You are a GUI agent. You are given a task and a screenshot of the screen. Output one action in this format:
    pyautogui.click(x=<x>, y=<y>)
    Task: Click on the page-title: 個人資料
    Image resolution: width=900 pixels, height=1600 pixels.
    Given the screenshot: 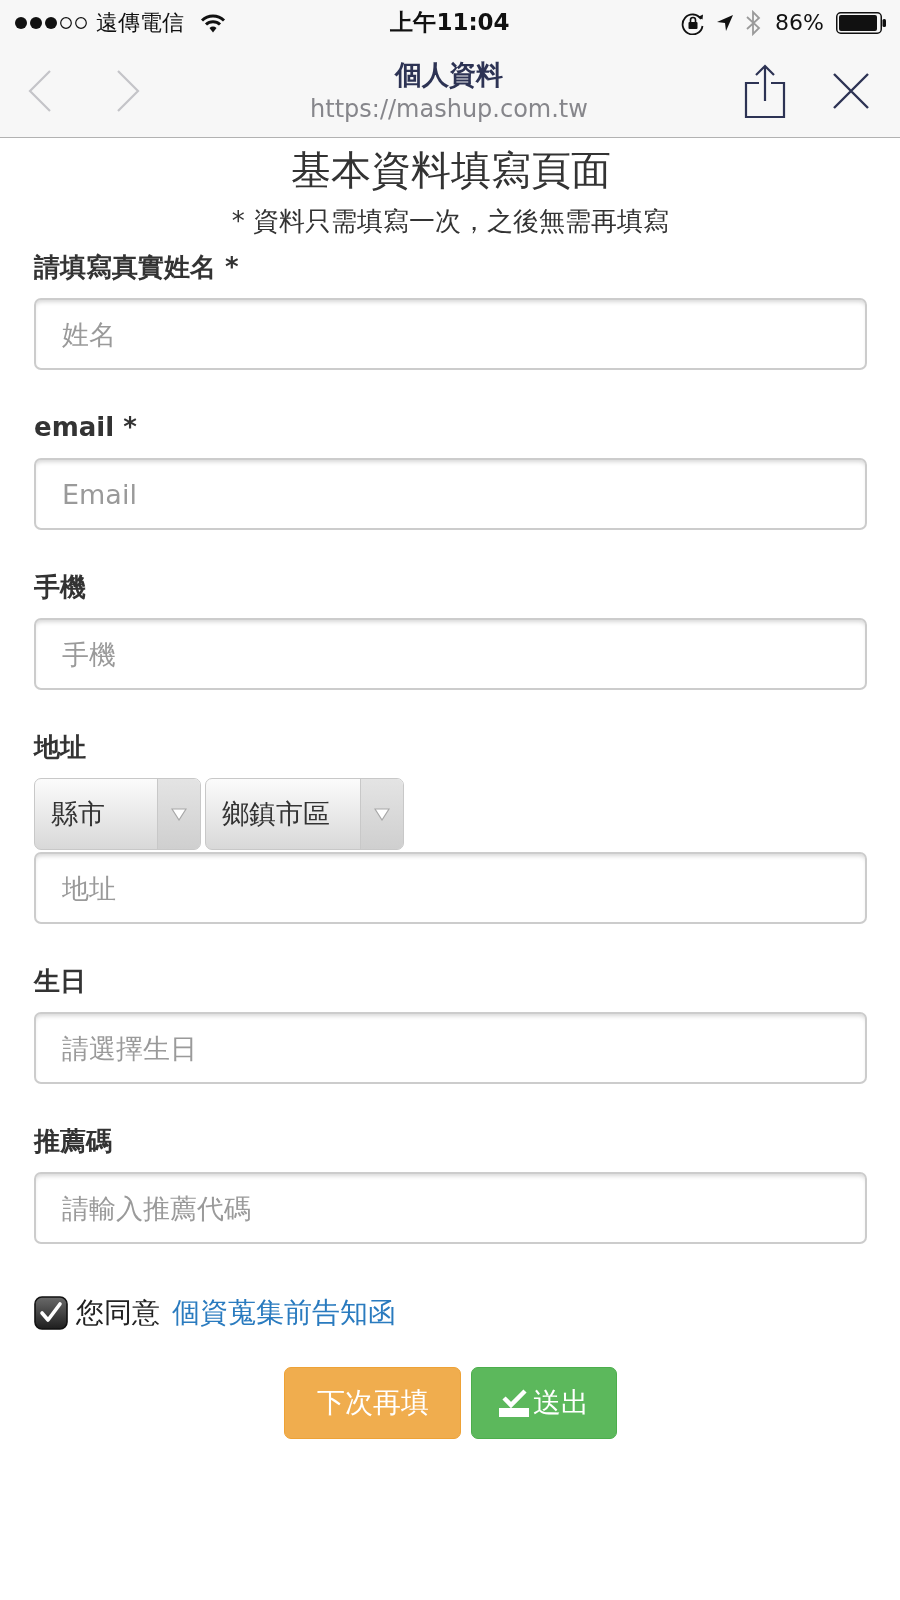 What is the action you would take?
    pyautogui.click(x=449, y=75)
    